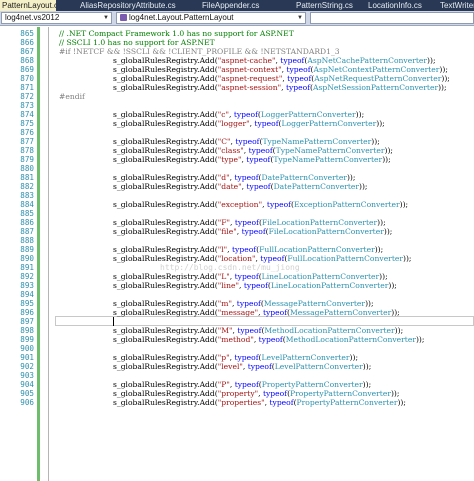 This screenshot has height=481, width=474. I want to click on line-number: 885, so click(27, 213).